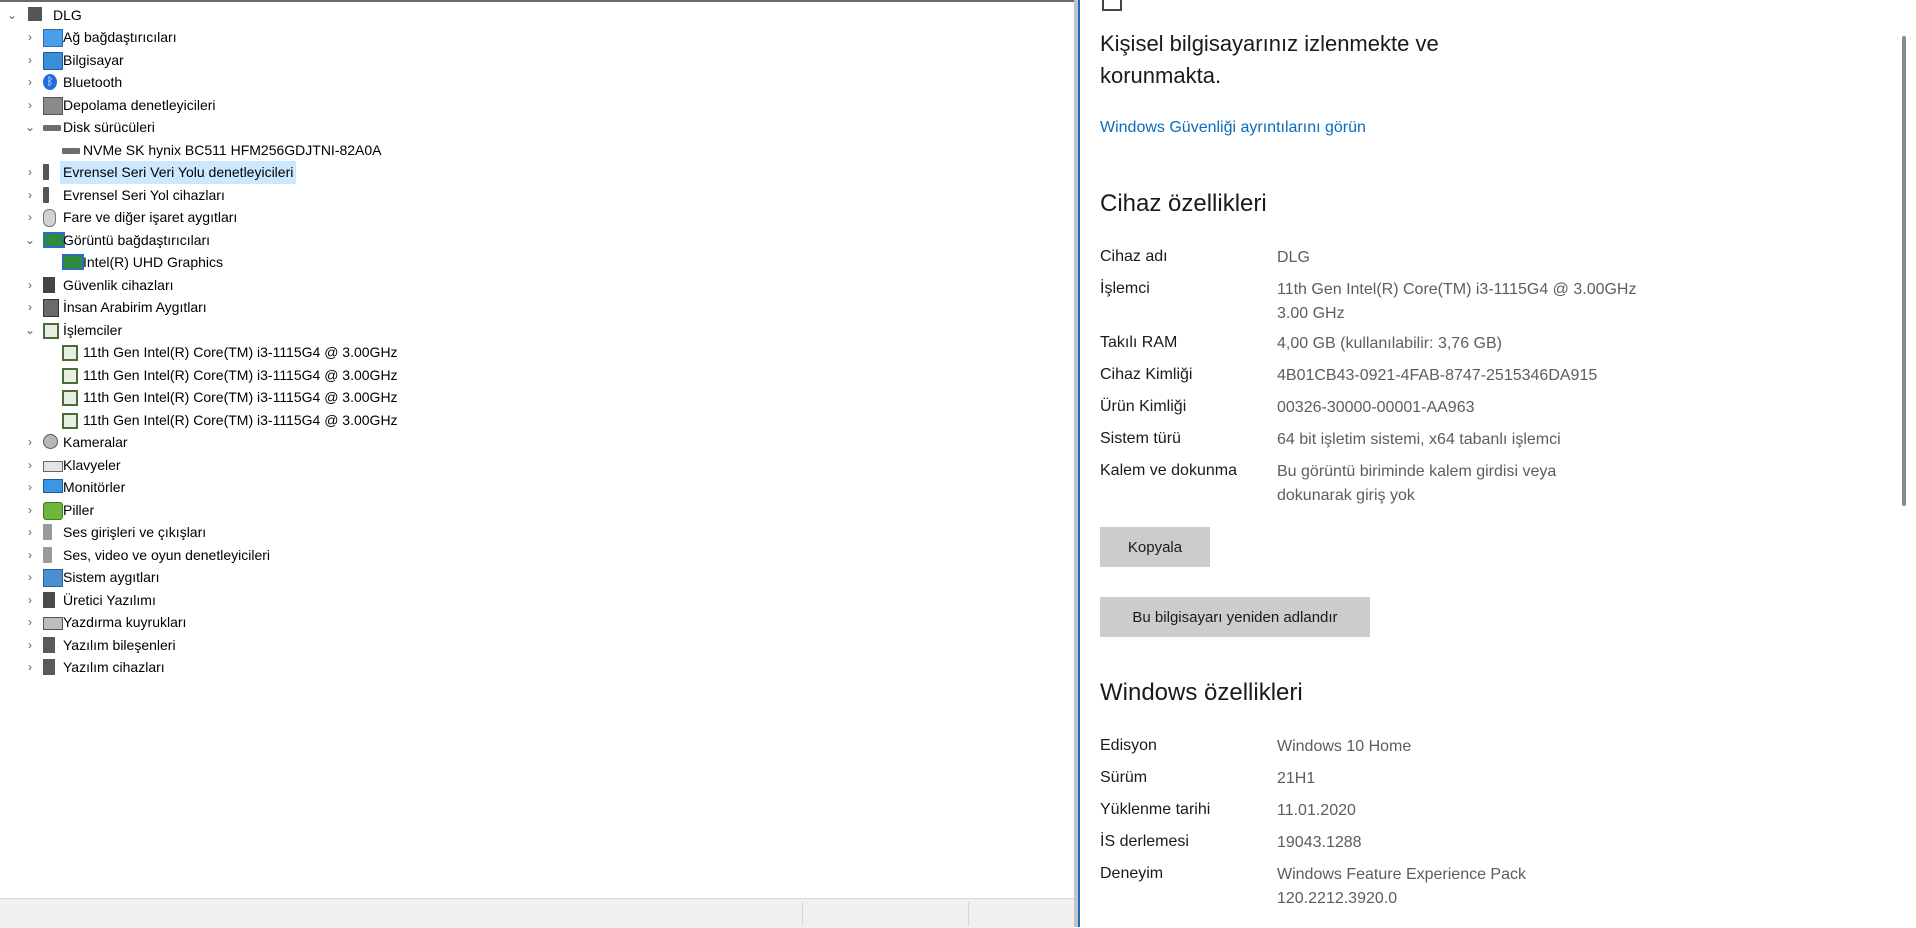  I want to click on tree-category: › Monitörler, so click(537, 487).